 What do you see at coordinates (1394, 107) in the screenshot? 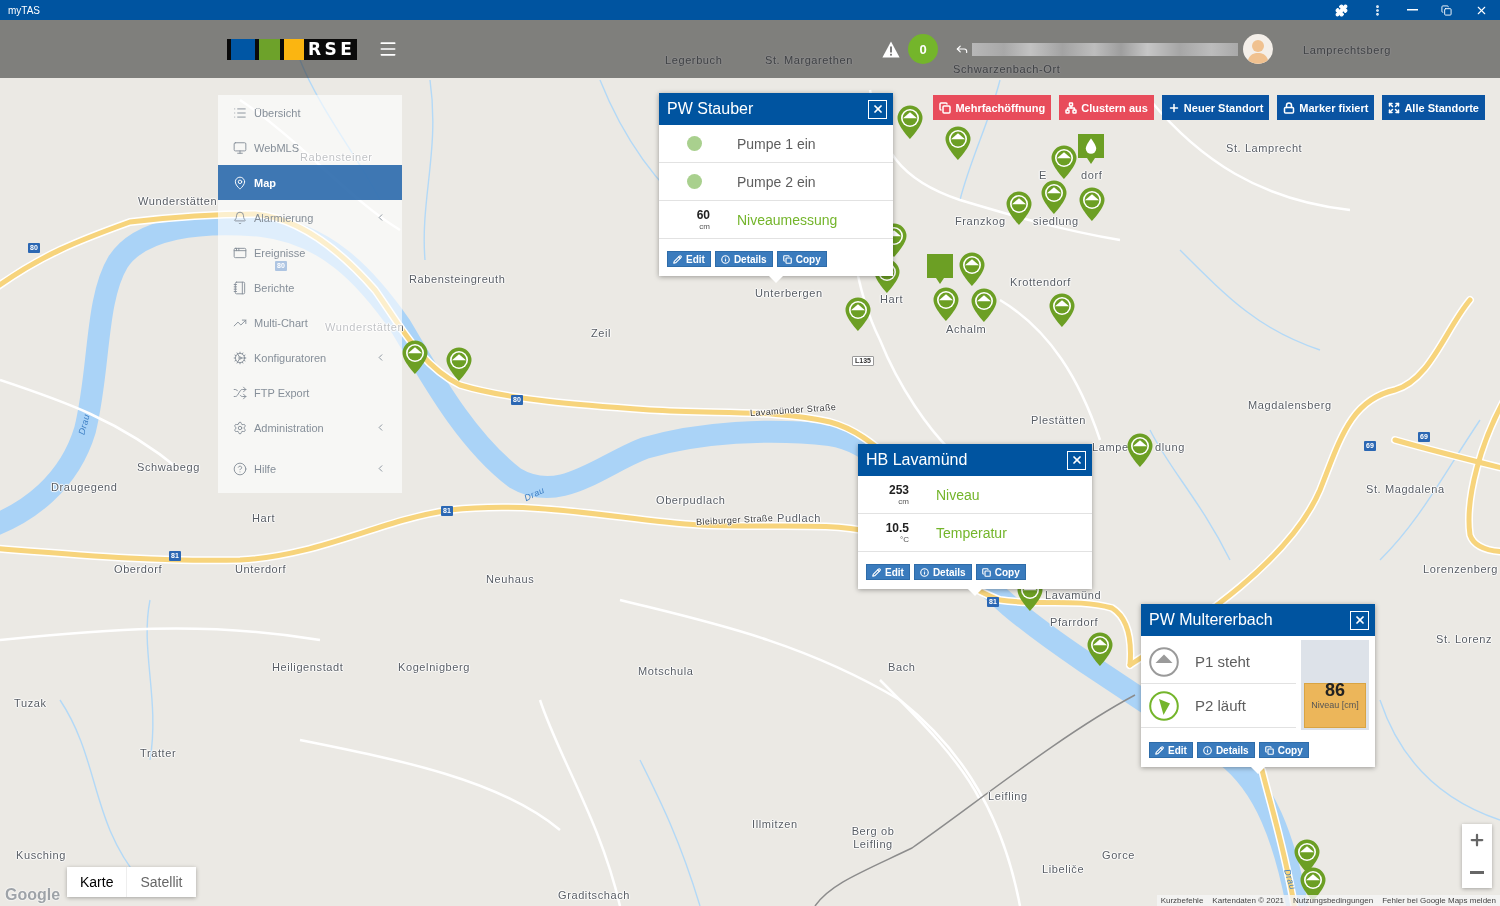
I see `expand-icon` at bounding box center [1394, 107].